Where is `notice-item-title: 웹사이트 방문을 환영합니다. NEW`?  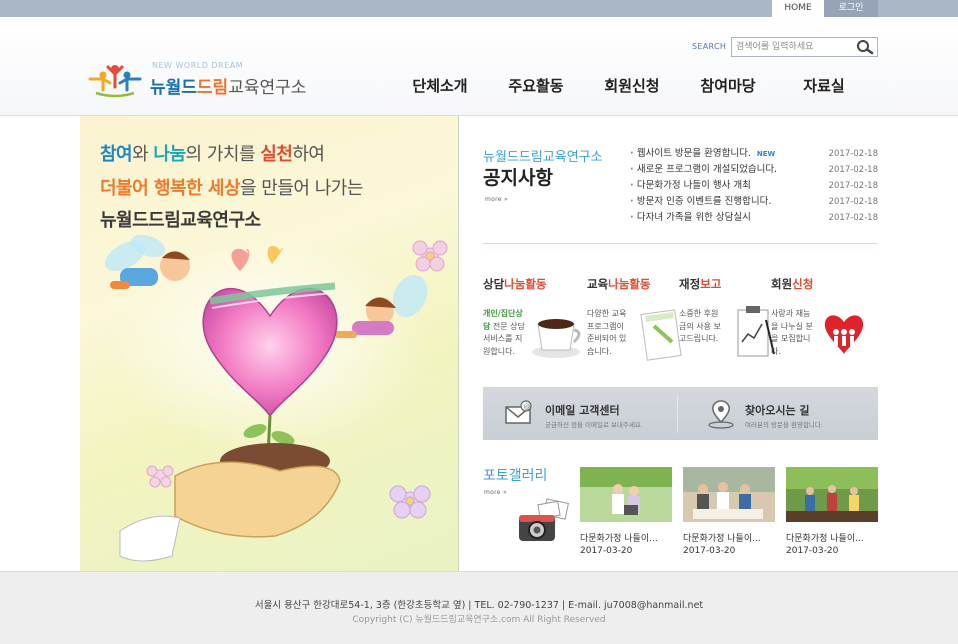
notice-item-title: 웹사이트 방문을 환영합니다. NEW is located at coordinates (702, 154).